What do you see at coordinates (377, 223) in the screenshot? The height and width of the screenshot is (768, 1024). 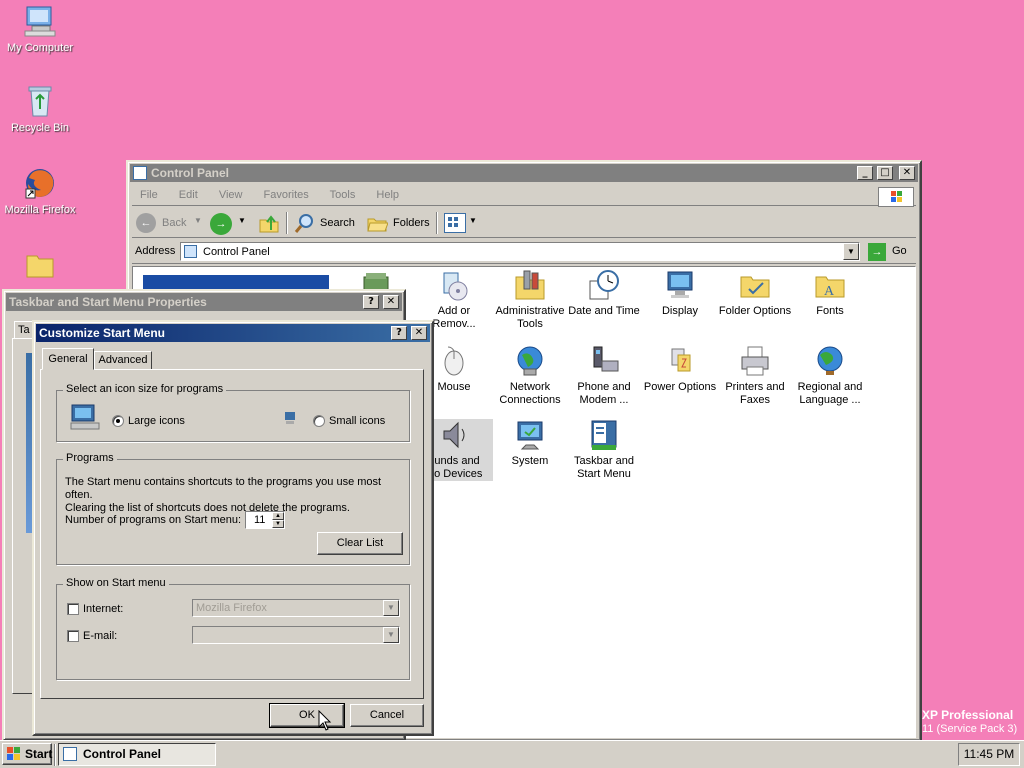 I see `folders-icon` at bounding box center [377, 223].